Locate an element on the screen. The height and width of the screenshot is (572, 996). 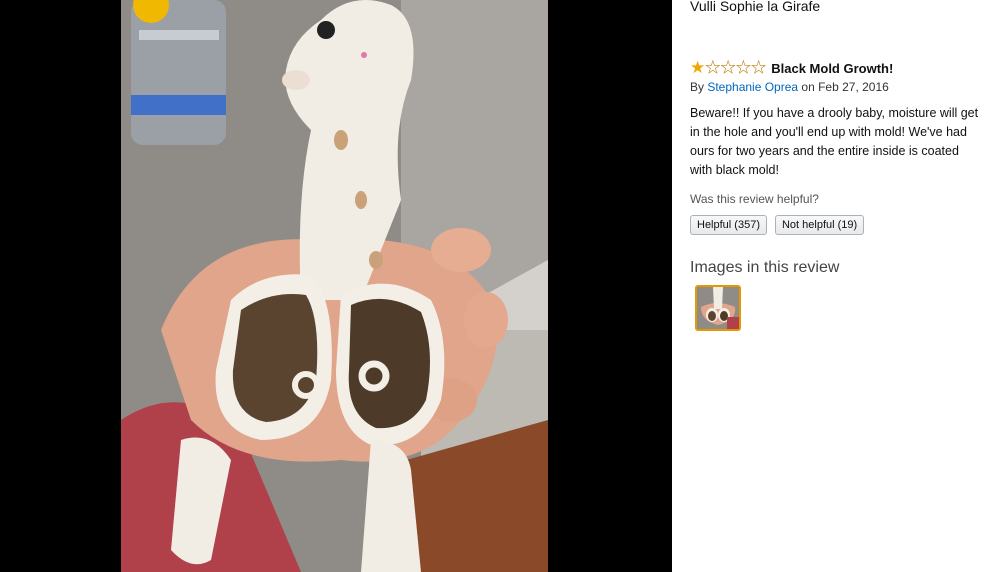
star-filled-icon: ★ is located at coordinates (698, 67).